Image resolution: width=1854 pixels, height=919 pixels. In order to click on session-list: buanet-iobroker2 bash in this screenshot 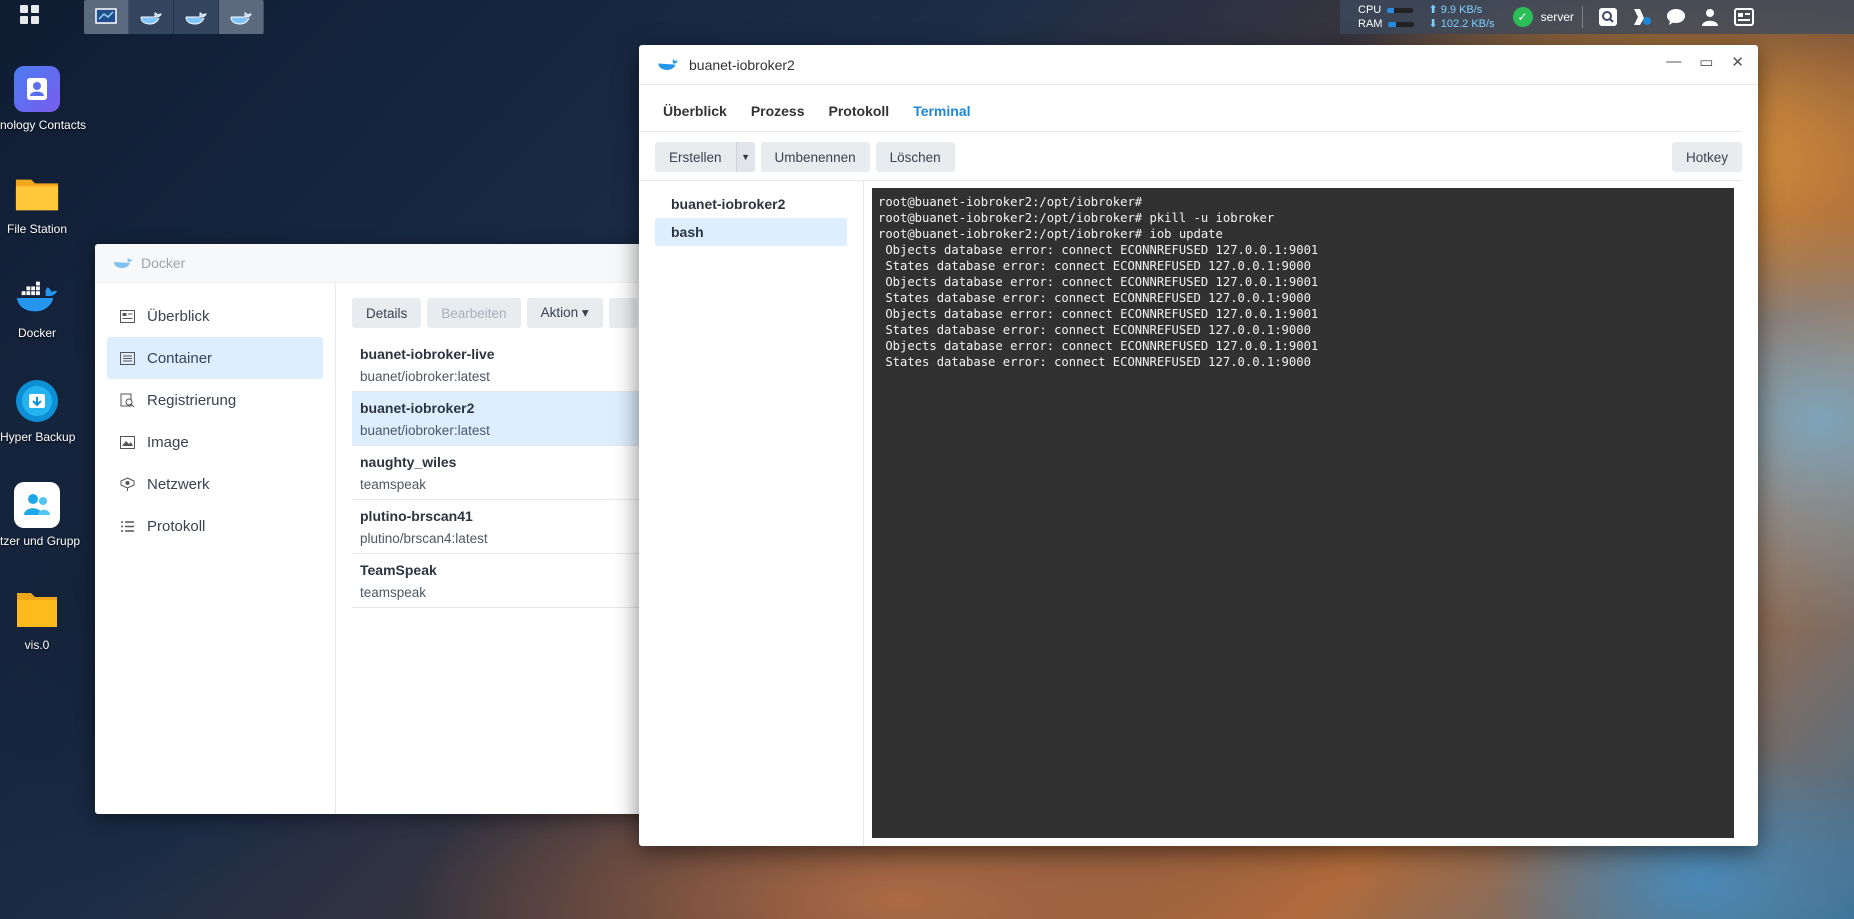, I will do `click(751, 513)`.